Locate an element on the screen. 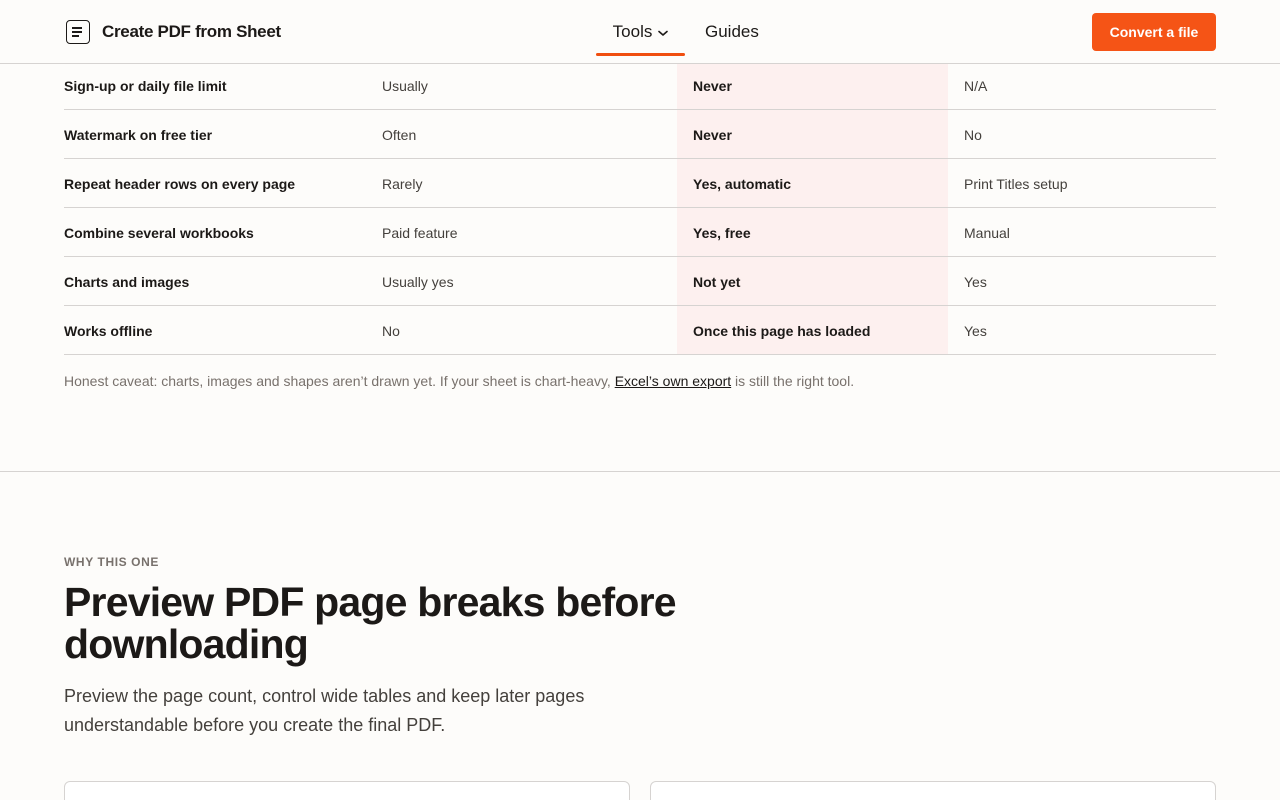  value-cell: Manual is located at coordinates (987, 232).